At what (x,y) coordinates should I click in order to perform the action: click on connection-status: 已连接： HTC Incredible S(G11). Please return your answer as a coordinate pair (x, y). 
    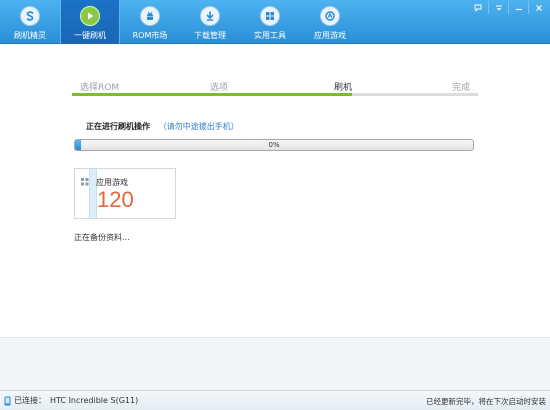
    Looking at the image, I should click on (71, 400).